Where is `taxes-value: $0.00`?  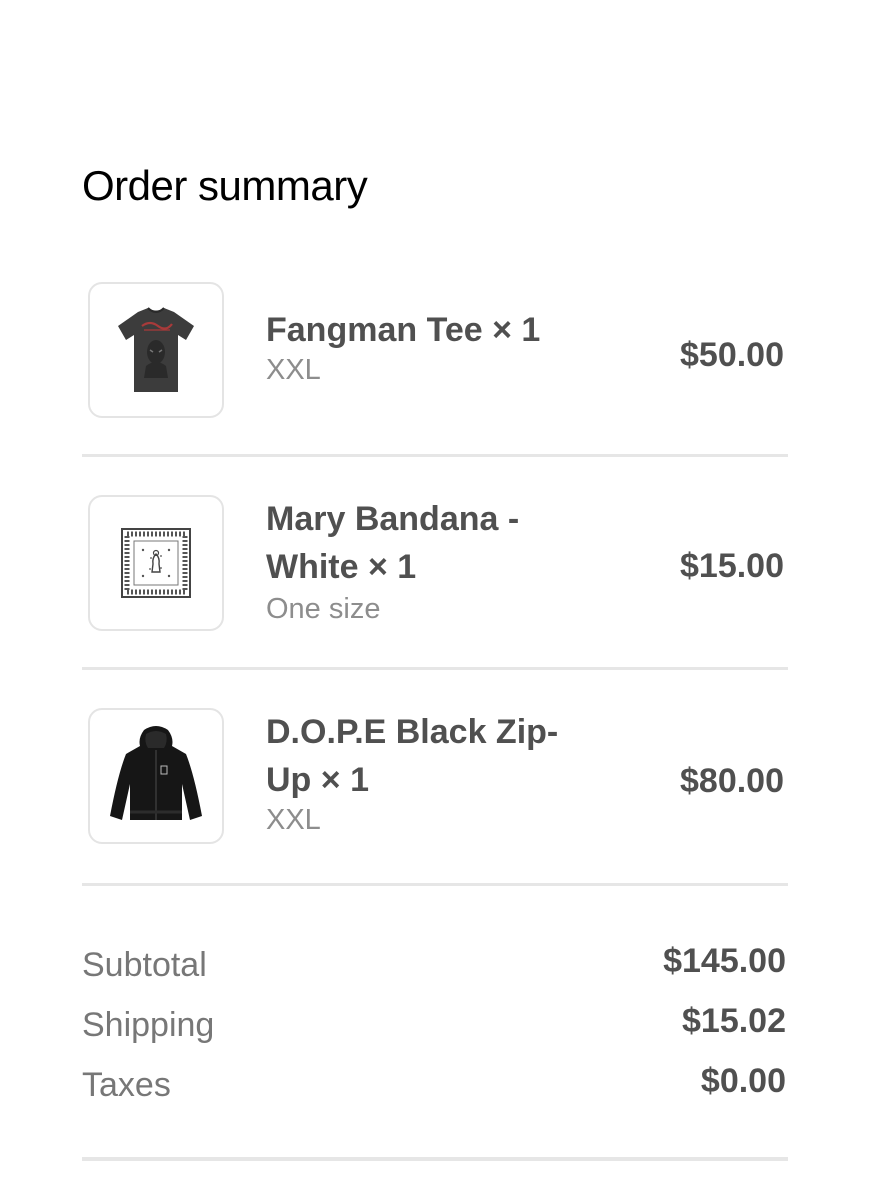 taxes-value: $0.00 is located at coordinates (743, 1081).